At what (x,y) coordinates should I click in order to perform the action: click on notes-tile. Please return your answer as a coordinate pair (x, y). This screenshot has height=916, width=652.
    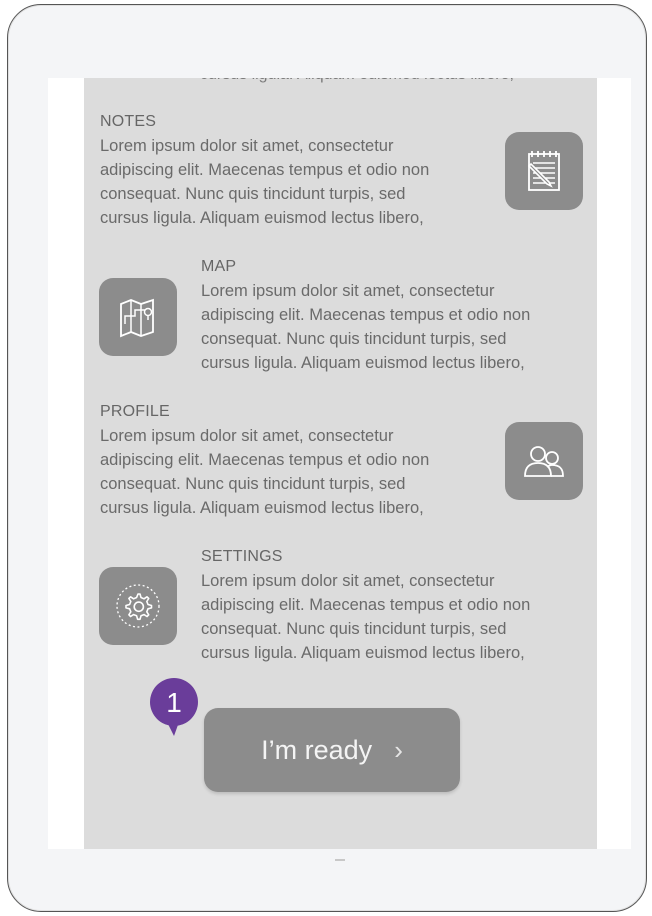
    Looking at the image, I should click on (544, 171).